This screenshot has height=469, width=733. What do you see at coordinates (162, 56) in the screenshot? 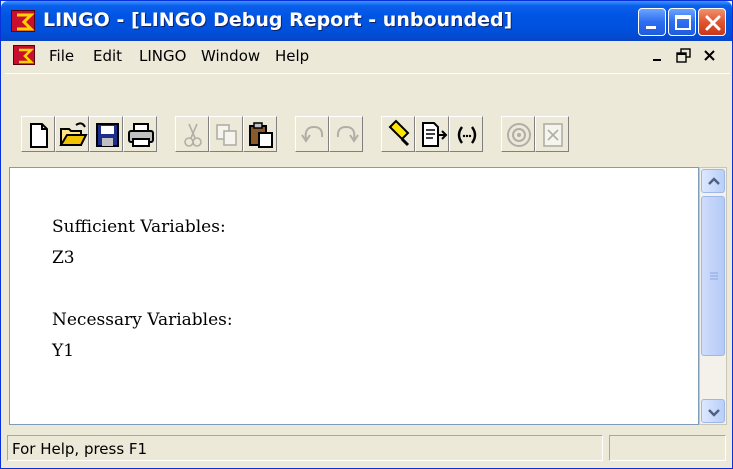
I see `menu-lingo: LINGO` at bounding box center [162, 56].